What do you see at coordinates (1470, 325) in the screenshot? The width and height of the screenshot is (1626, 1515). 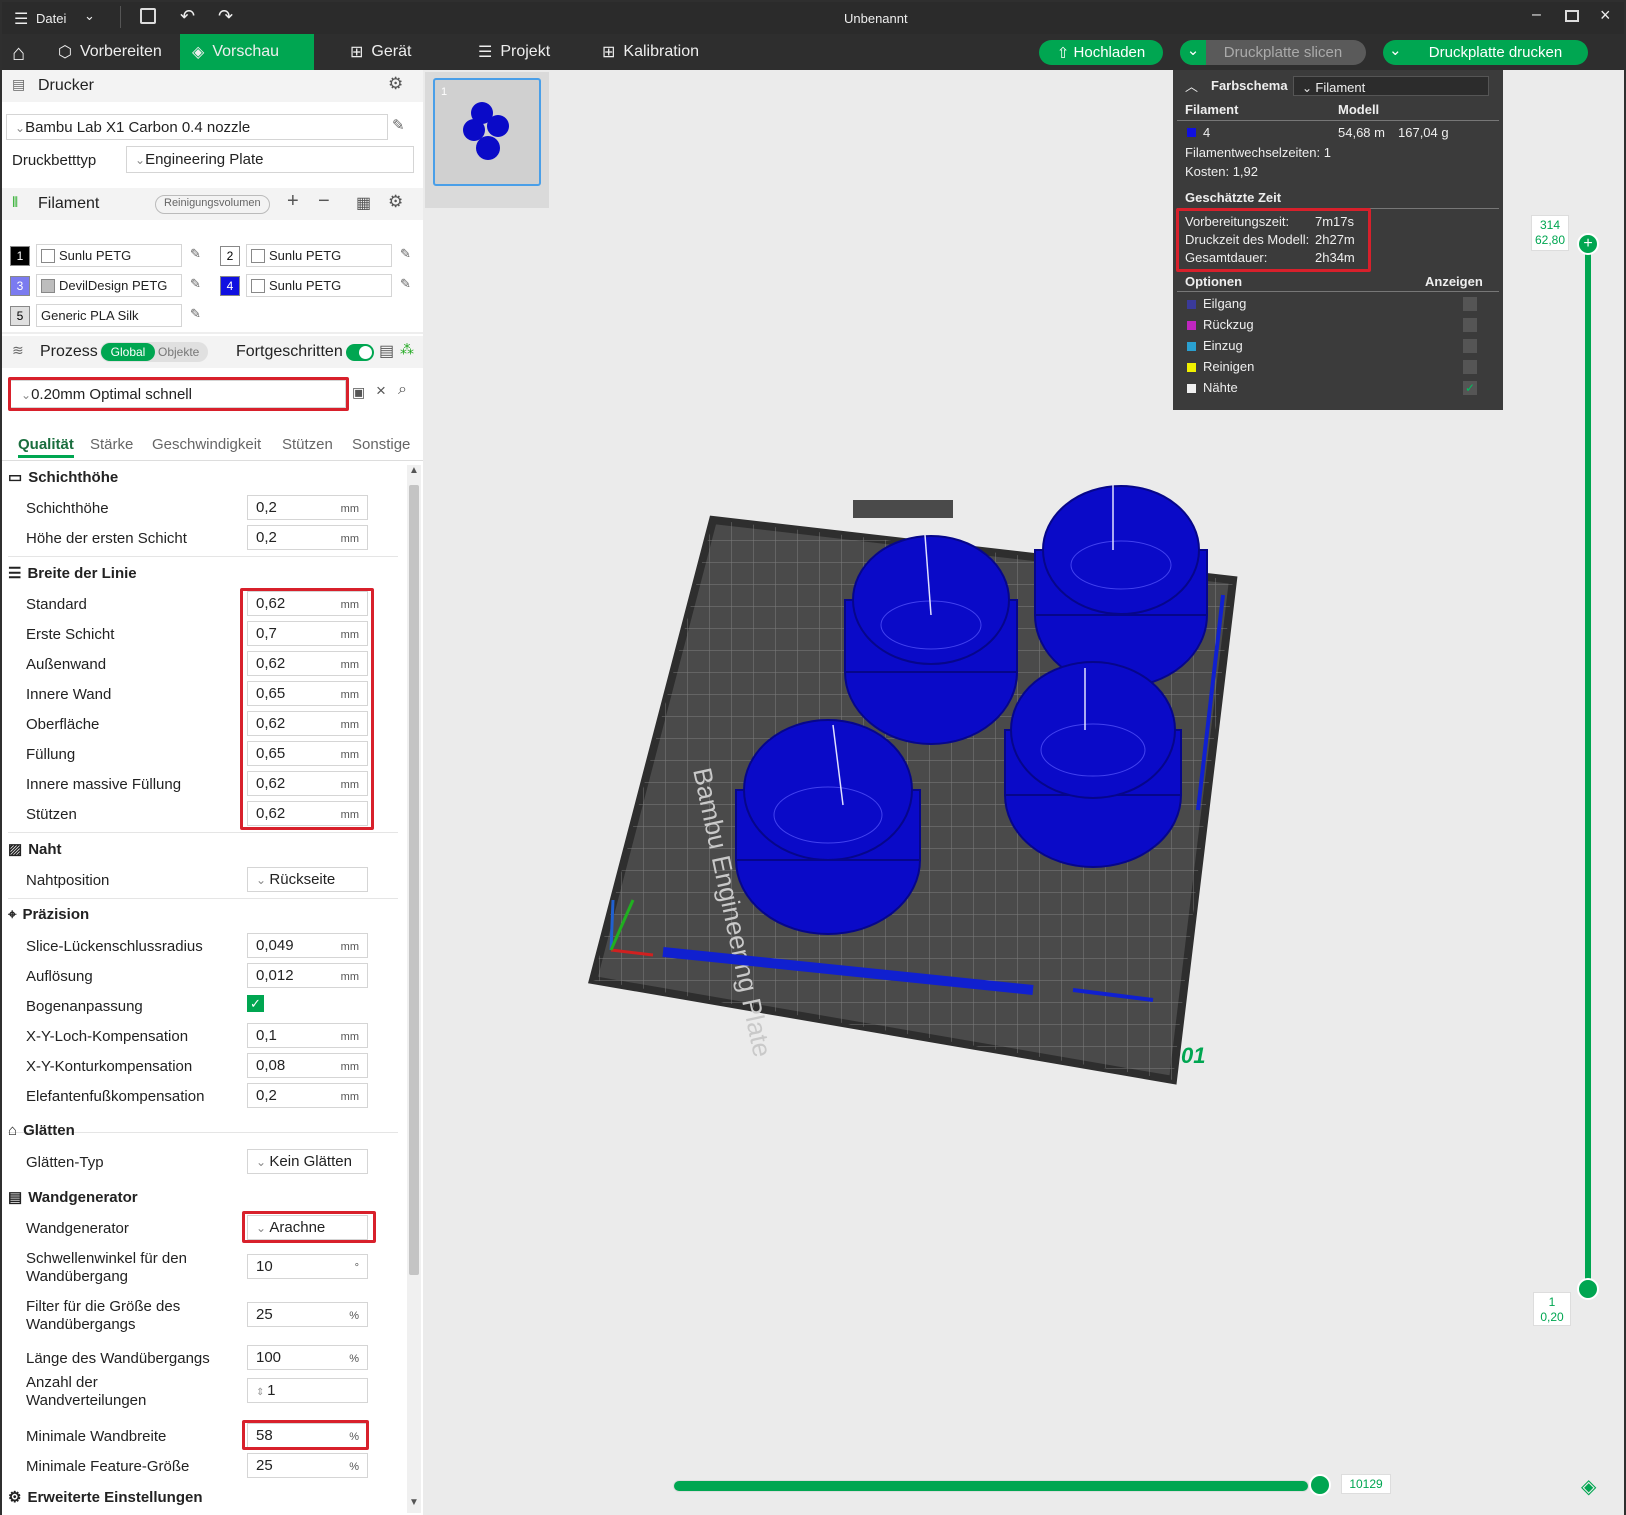 I see `retraction-checkbox` at bounding box center [1470, 325].